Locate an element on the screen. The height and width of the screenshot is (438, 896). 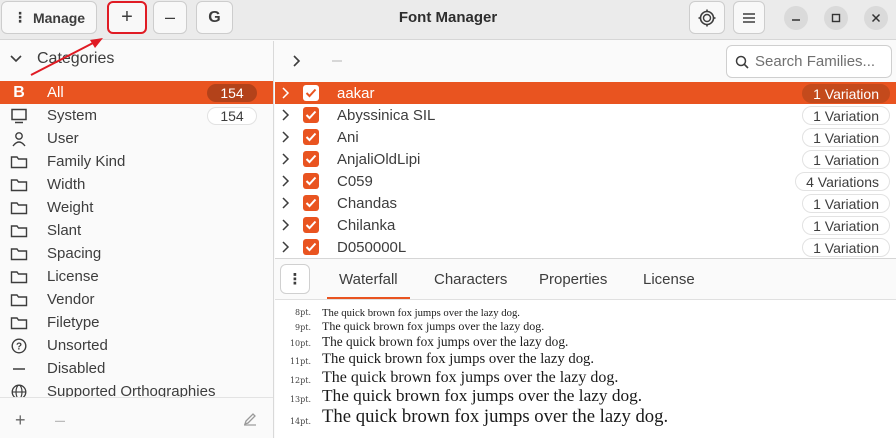
sidebar-item-family-kind: Family Kind is located at coordinates (136, 161).